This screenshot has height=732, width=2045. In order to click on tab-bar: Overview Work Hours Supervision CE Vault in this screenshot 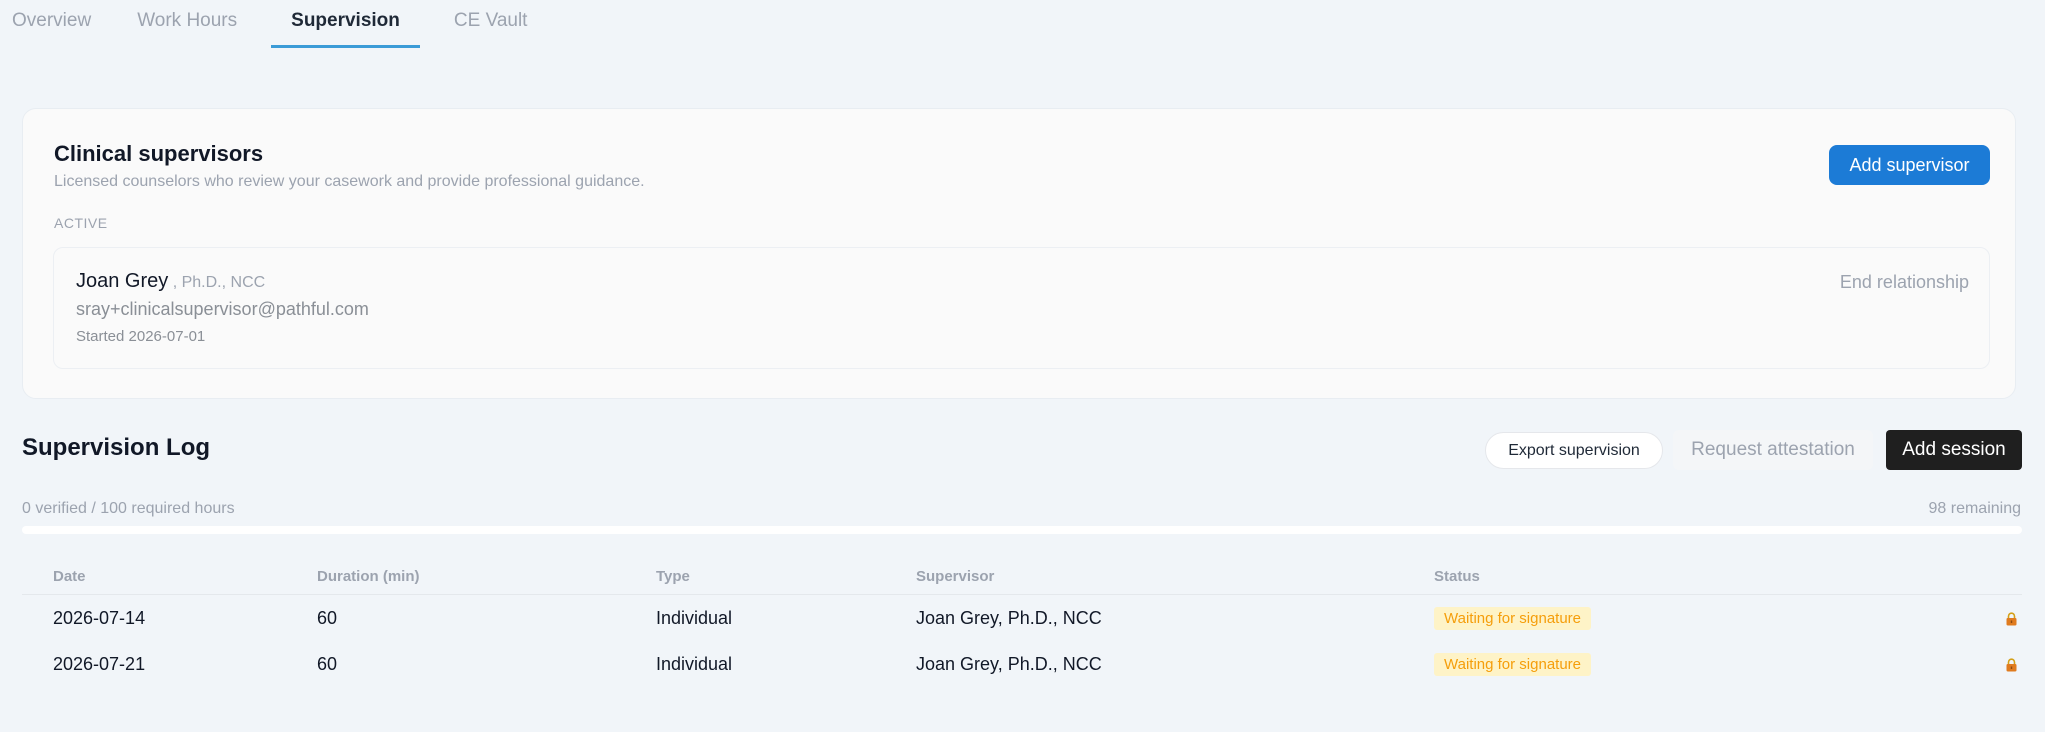, I will do `click(280, 24)`.